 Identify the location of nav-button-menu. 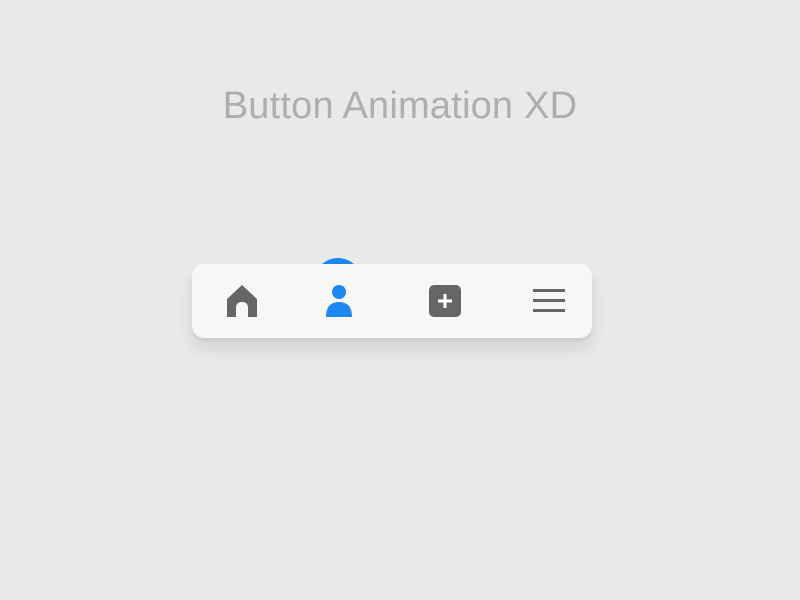
(549, 301).